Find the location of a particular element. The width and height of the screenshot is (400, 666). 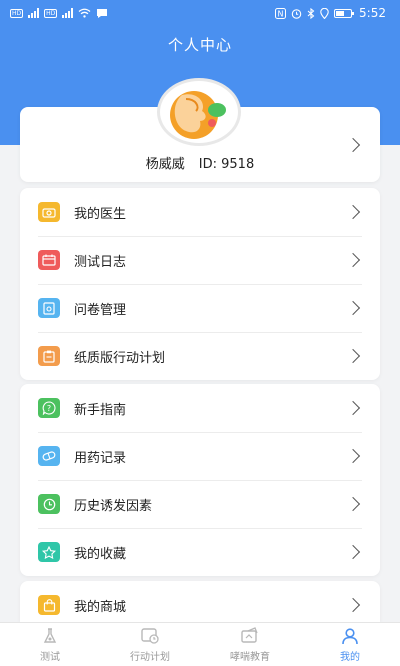

profile-info: 杨威威 ID: 9518 is located at coordinates (200, 162).